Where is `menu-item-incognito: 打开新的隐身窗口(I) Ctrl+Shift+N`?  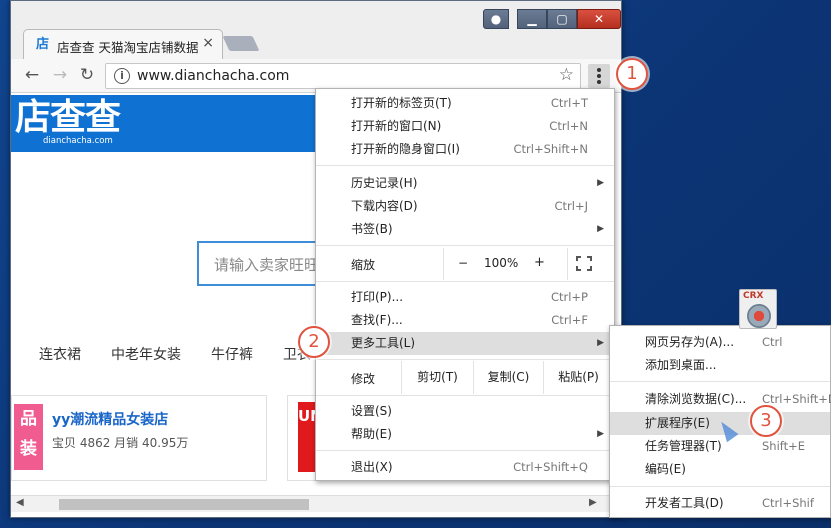
menu-item-incognito: 打开新的隐身窗口(I) Ctrl+Shift+N is located at coordinates (465, 149).